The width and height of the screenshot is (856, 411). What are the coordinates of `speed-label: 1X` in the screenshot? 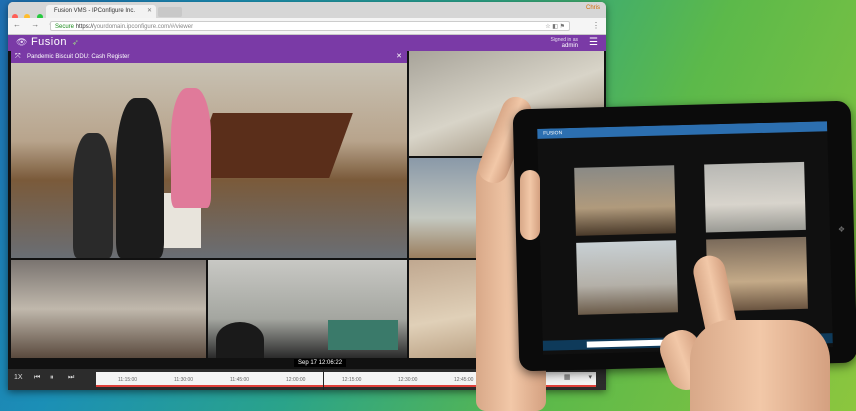 It's located at (18, 377).